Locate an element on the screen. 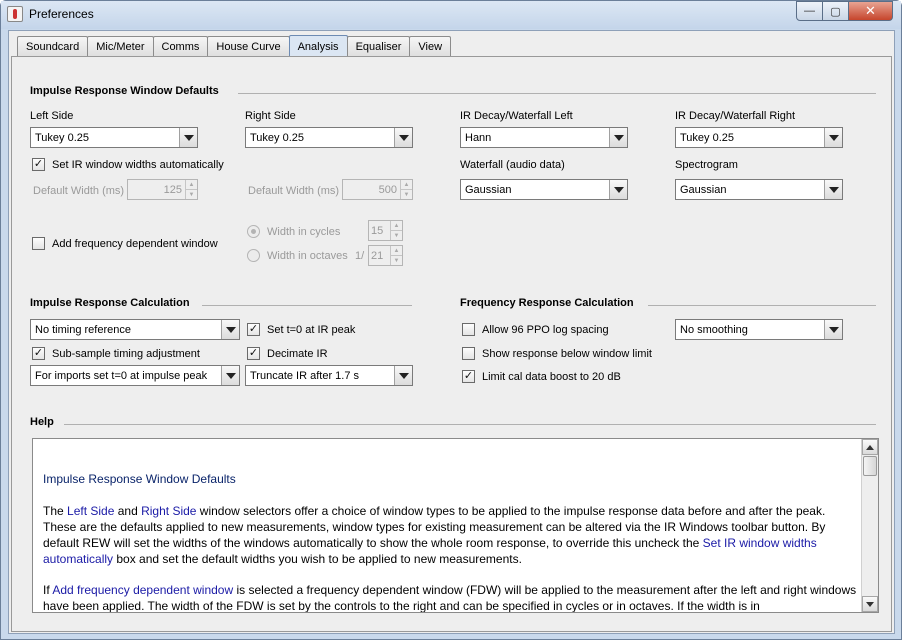 This screenshot has width=902, height=640. help-scrollbar is located at coordinates (869, 525).